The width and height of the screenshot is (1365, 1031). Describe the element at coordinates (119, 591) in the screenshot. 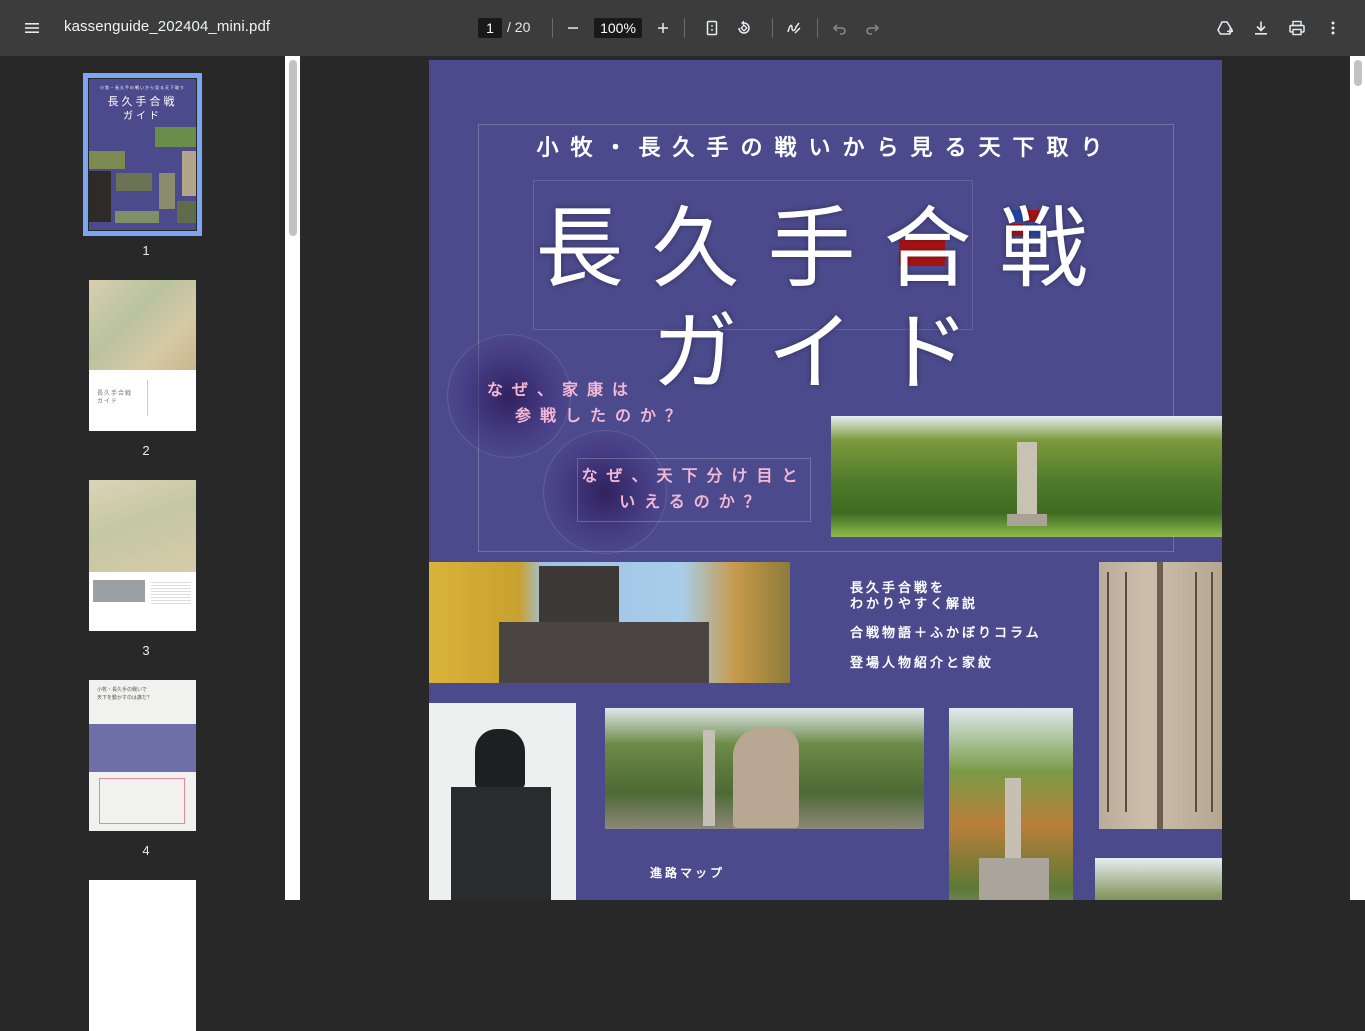

I see `thumb3-map` at that location.